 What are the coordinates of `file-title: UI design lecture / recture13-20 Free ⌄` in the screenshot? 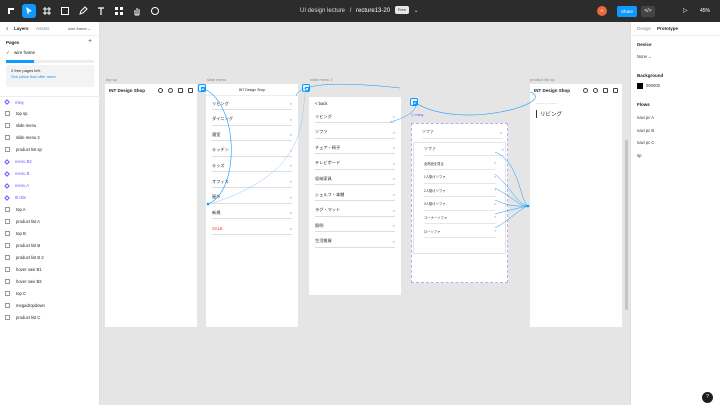 It's located at (359, 11).